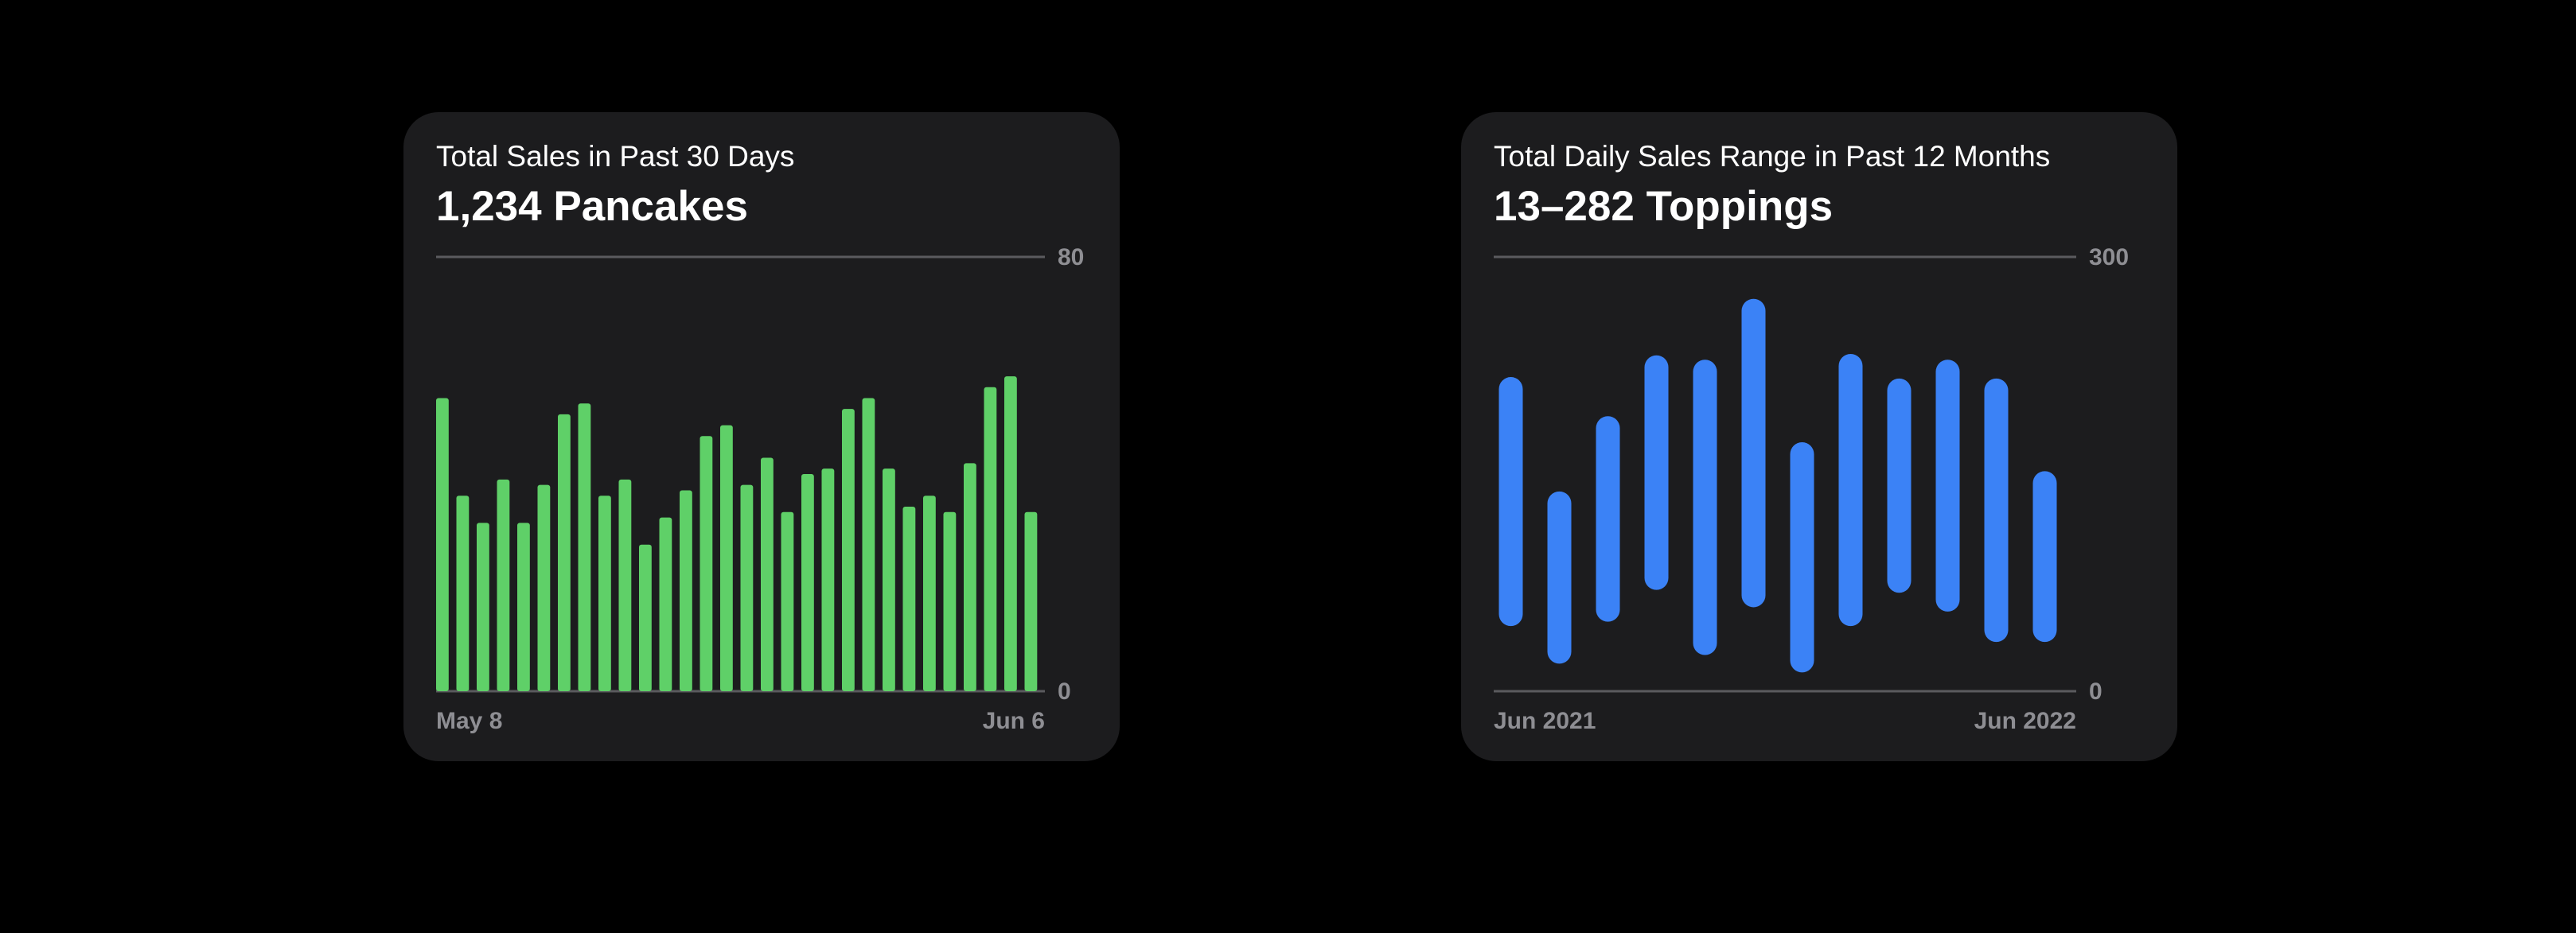 This screenshot has width=2576, height=933. I want to click on sales-bar-chart: 80 0 May 8 Jun 6, so click(760, 489).